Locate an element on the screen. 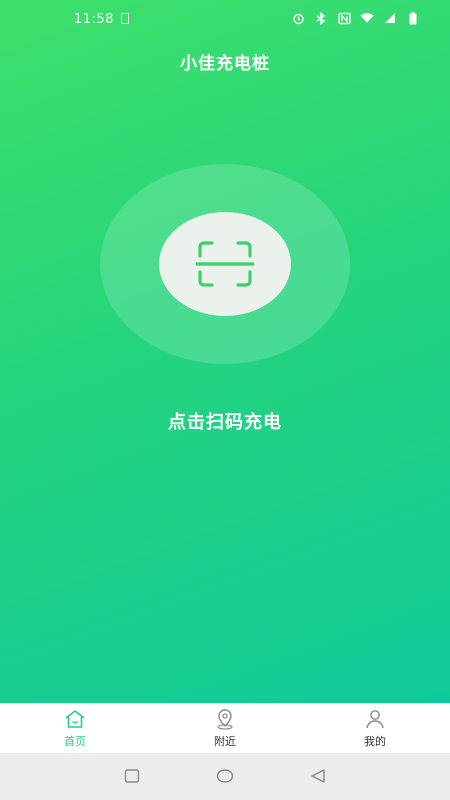  scan-label: 点击扫码充电 is located at coordinates (225, 421).